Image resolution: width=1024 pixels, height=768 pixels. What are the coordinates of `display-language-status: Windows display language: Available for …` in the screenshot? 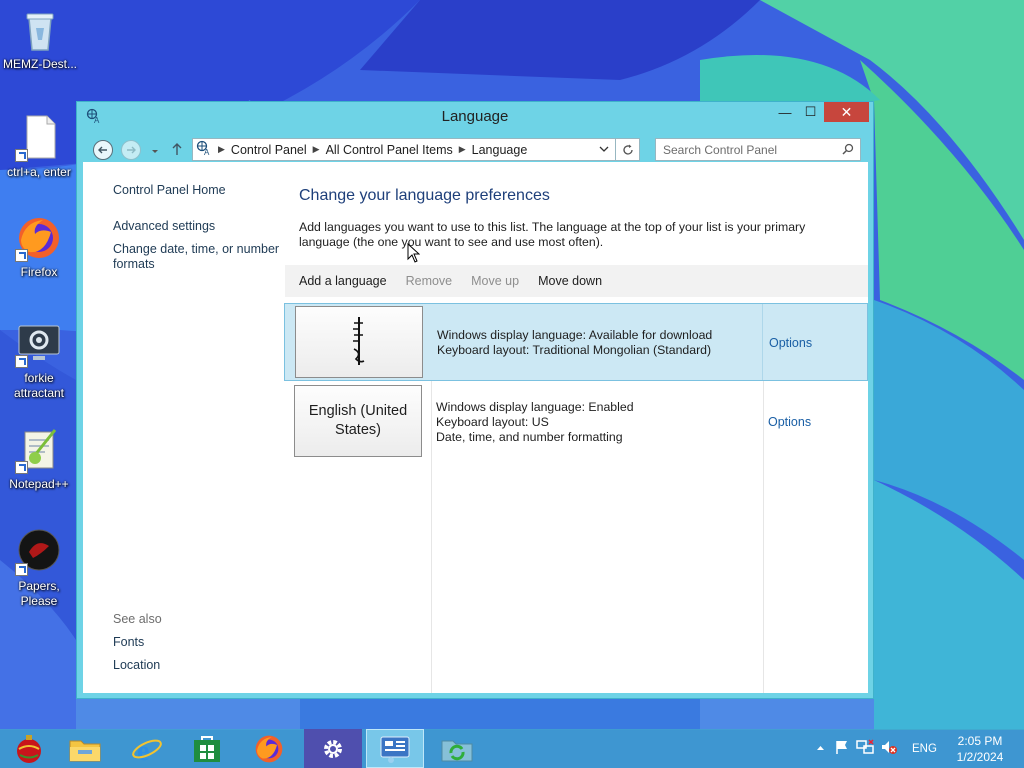 It's located at (575, 335).